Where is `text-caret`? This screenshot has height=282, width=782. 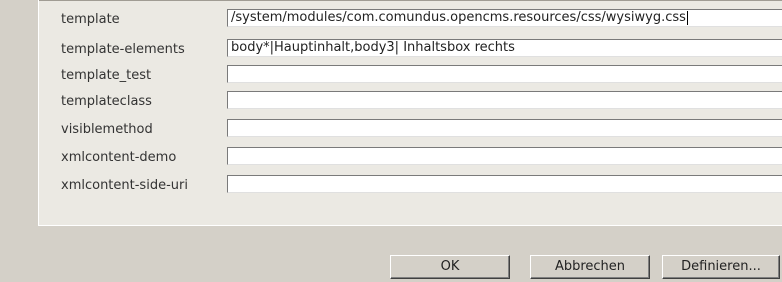 text-caret is located at coordinates (687, 17).